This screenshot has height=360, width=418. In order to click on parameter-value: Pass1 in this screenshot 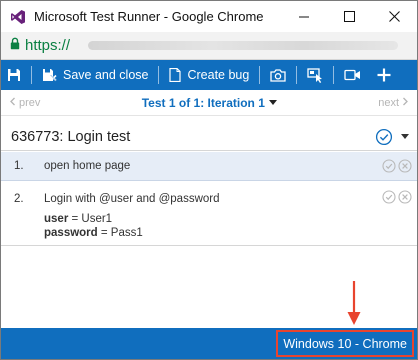, I will do `click(126, 233)`.